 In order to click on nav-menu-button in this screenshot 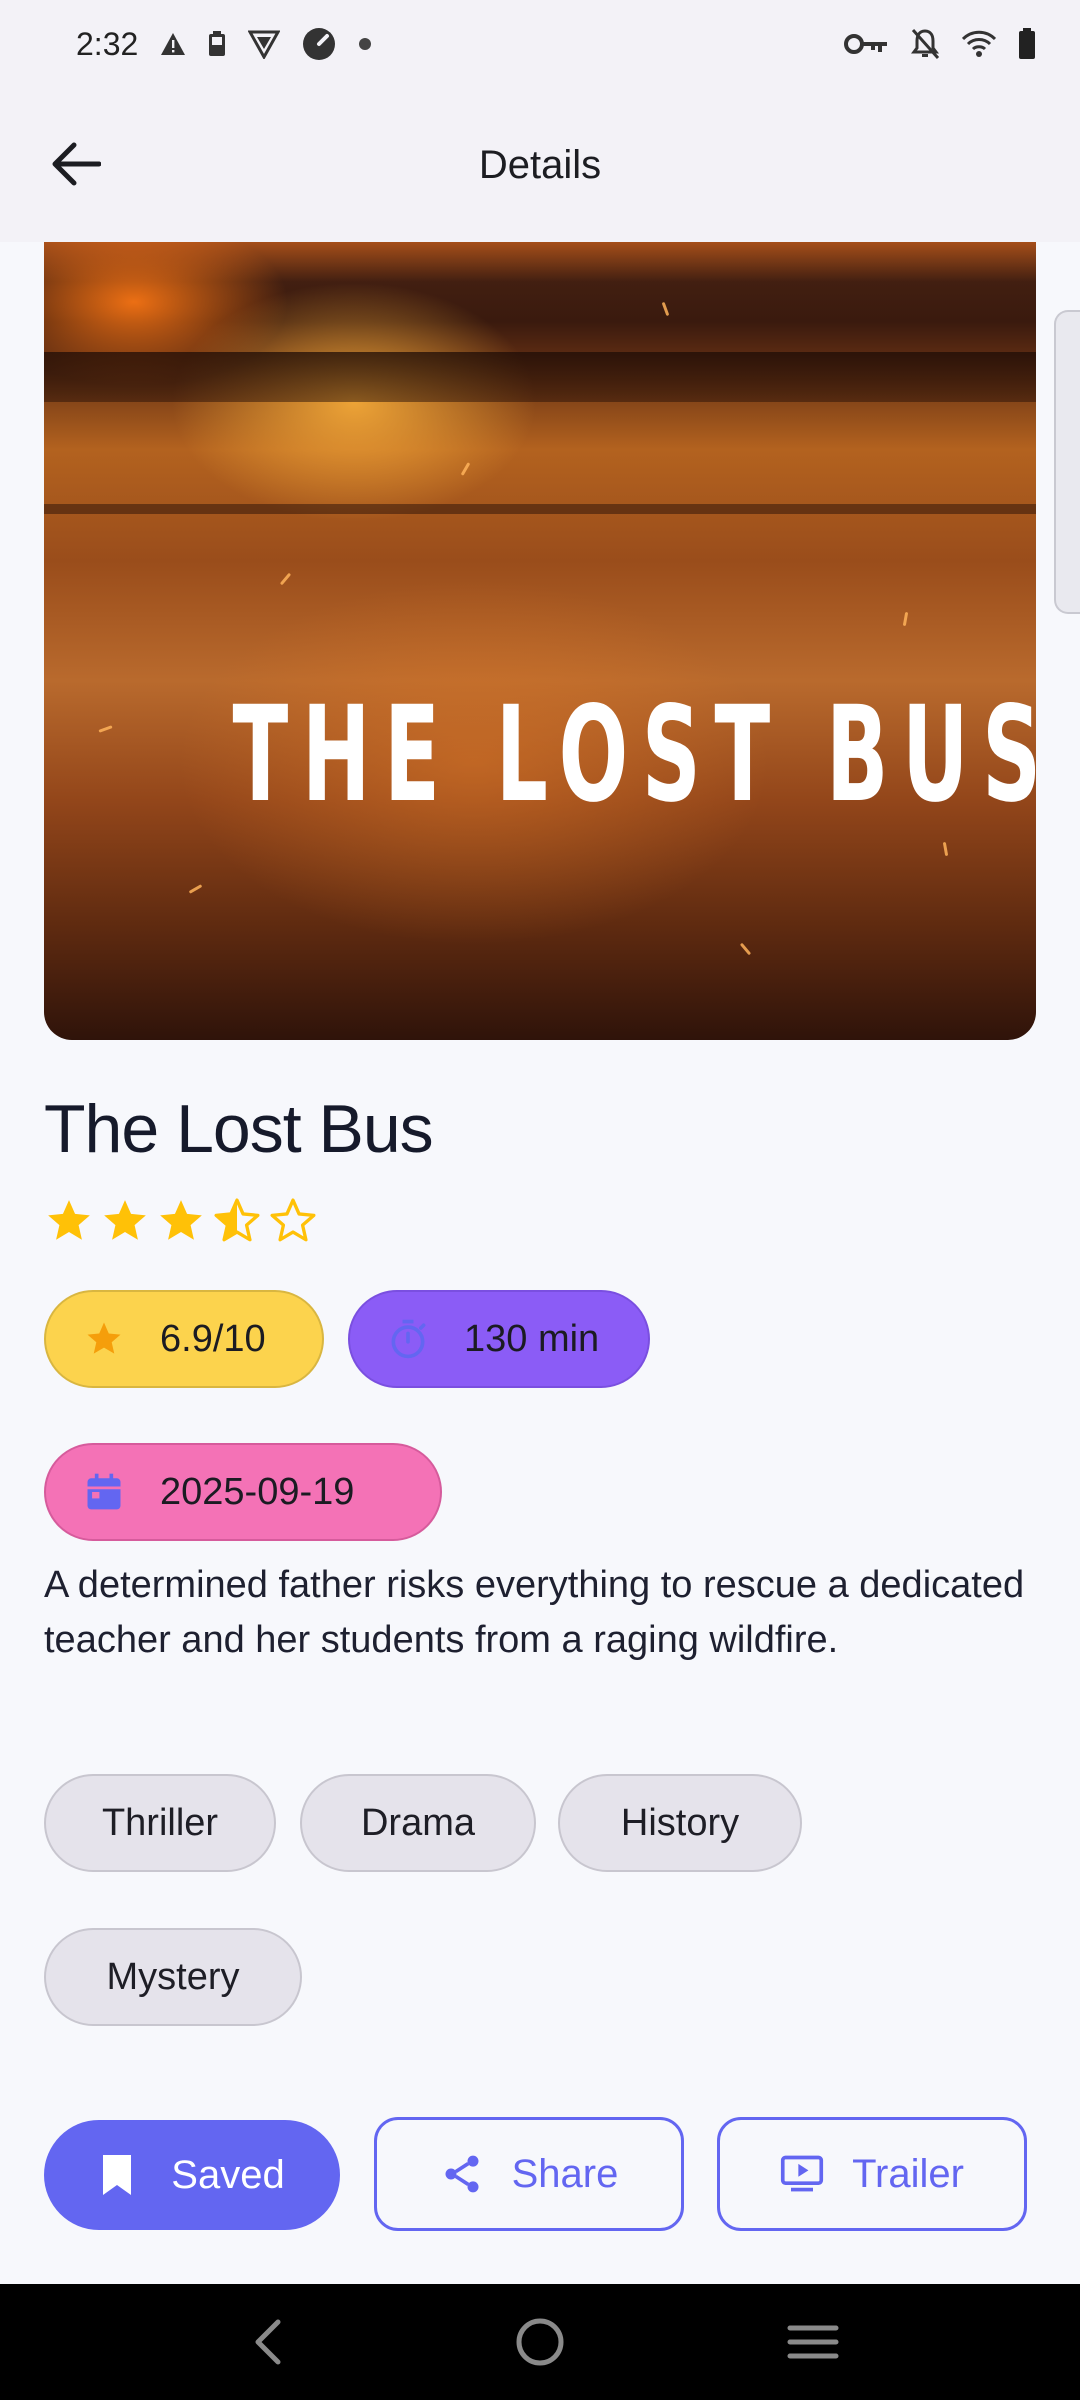, I will do `click(813, 2342)`.